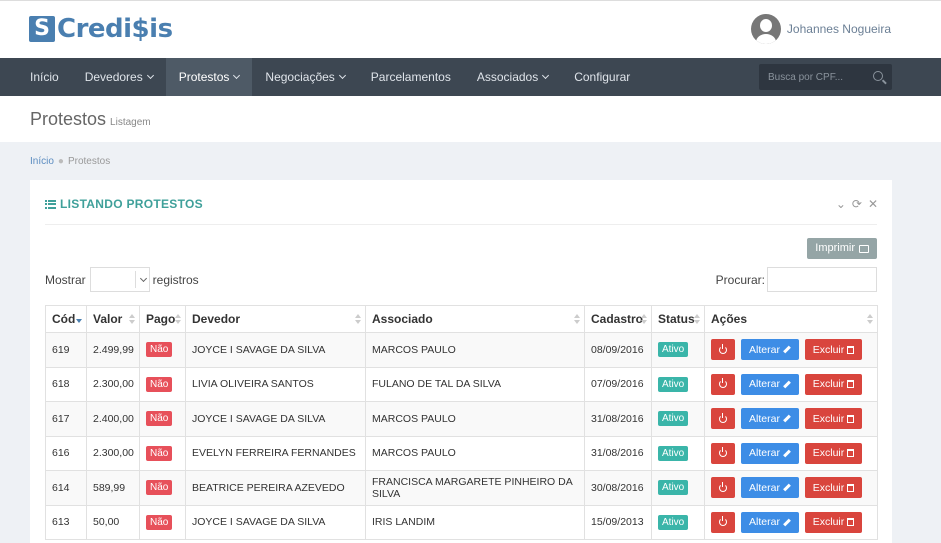 Image resolution: width=941 pixels, height=543 pixels. Describe the element at coordinates (678, 319) in the screenshot. I see `column-header: Status` at that location.